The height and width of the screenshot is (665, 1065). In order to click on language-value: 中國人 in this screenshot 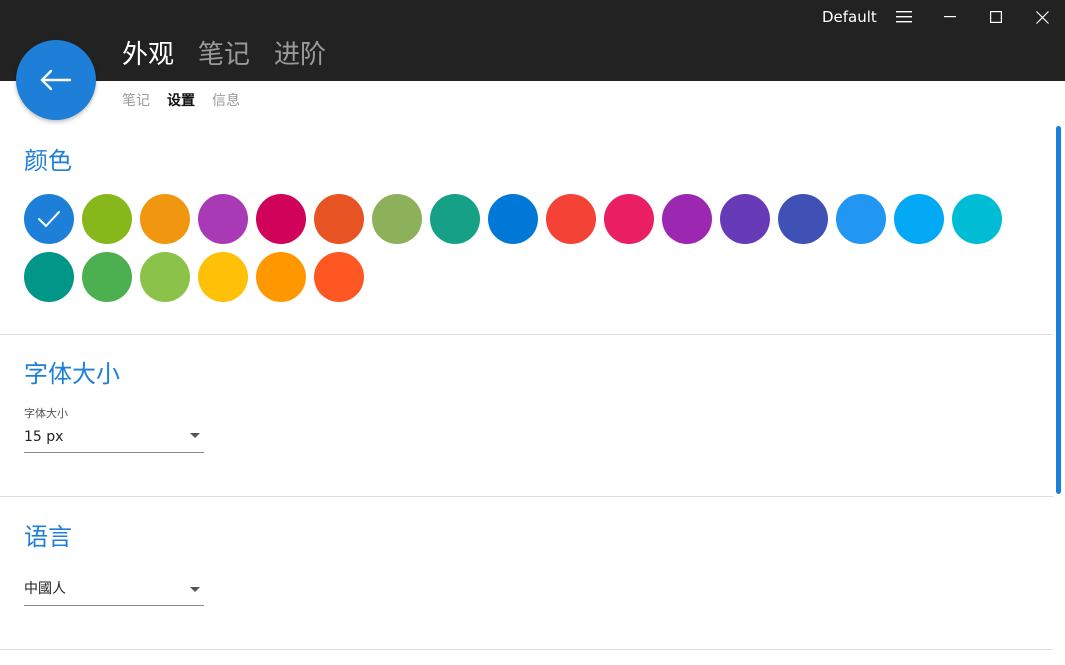, I will do `click(45, 589)`.